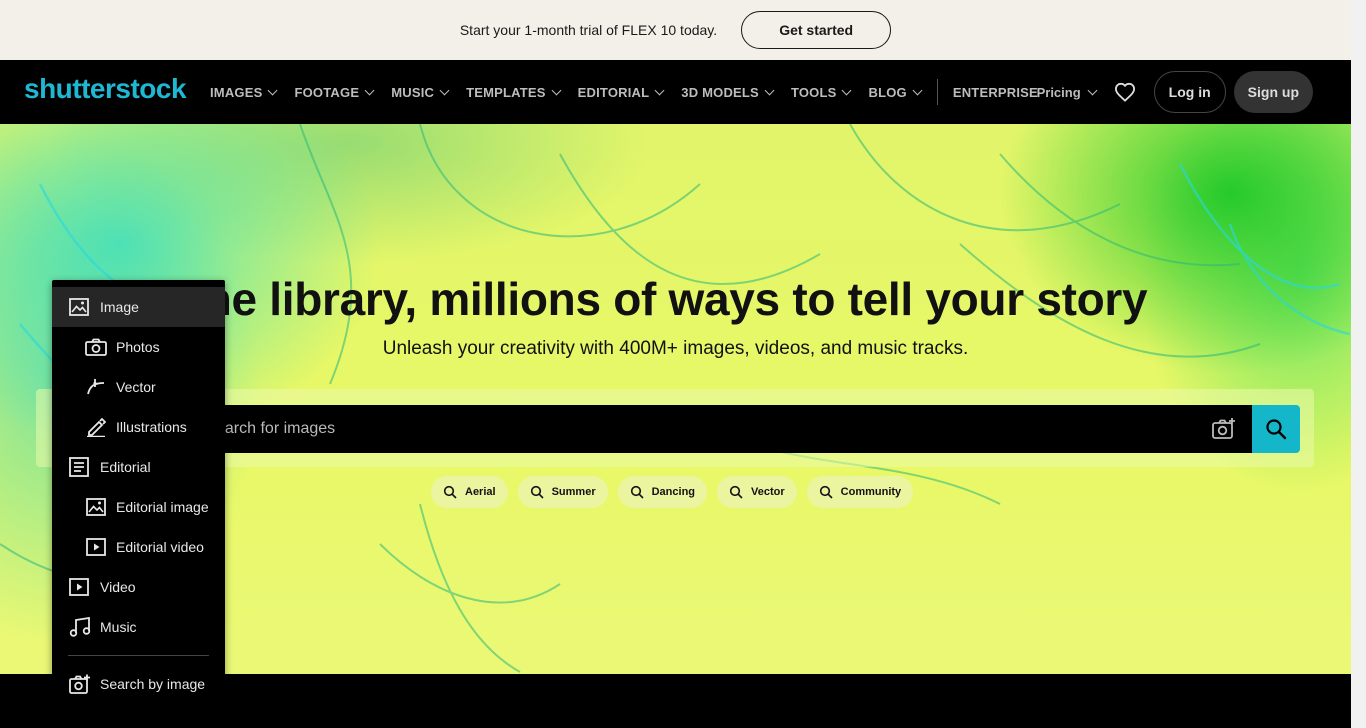 The width and height of the screenshot is (1366, 728). Describe the element at coordinates (757, 492) in the screenshot. I see `chip-vector: Vector` at that location.